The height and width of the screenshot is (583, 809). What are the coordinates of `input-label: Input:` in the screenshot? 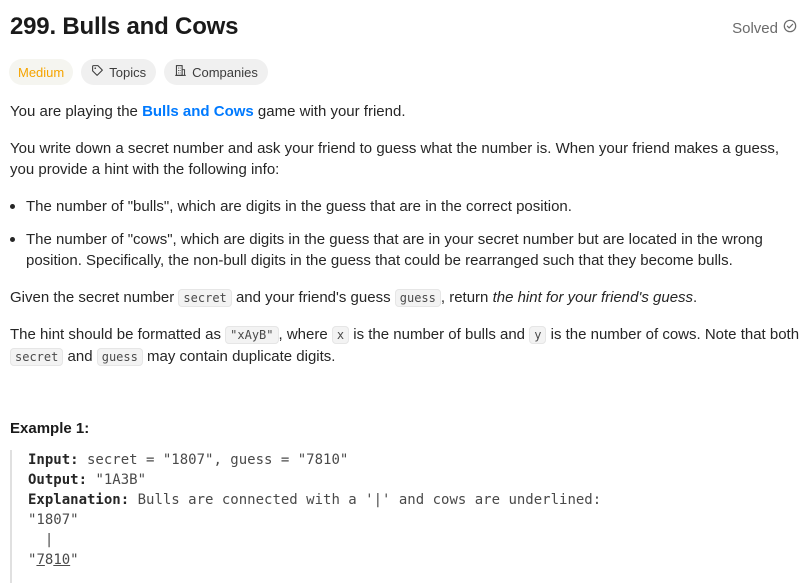 It's located at (53, 460).